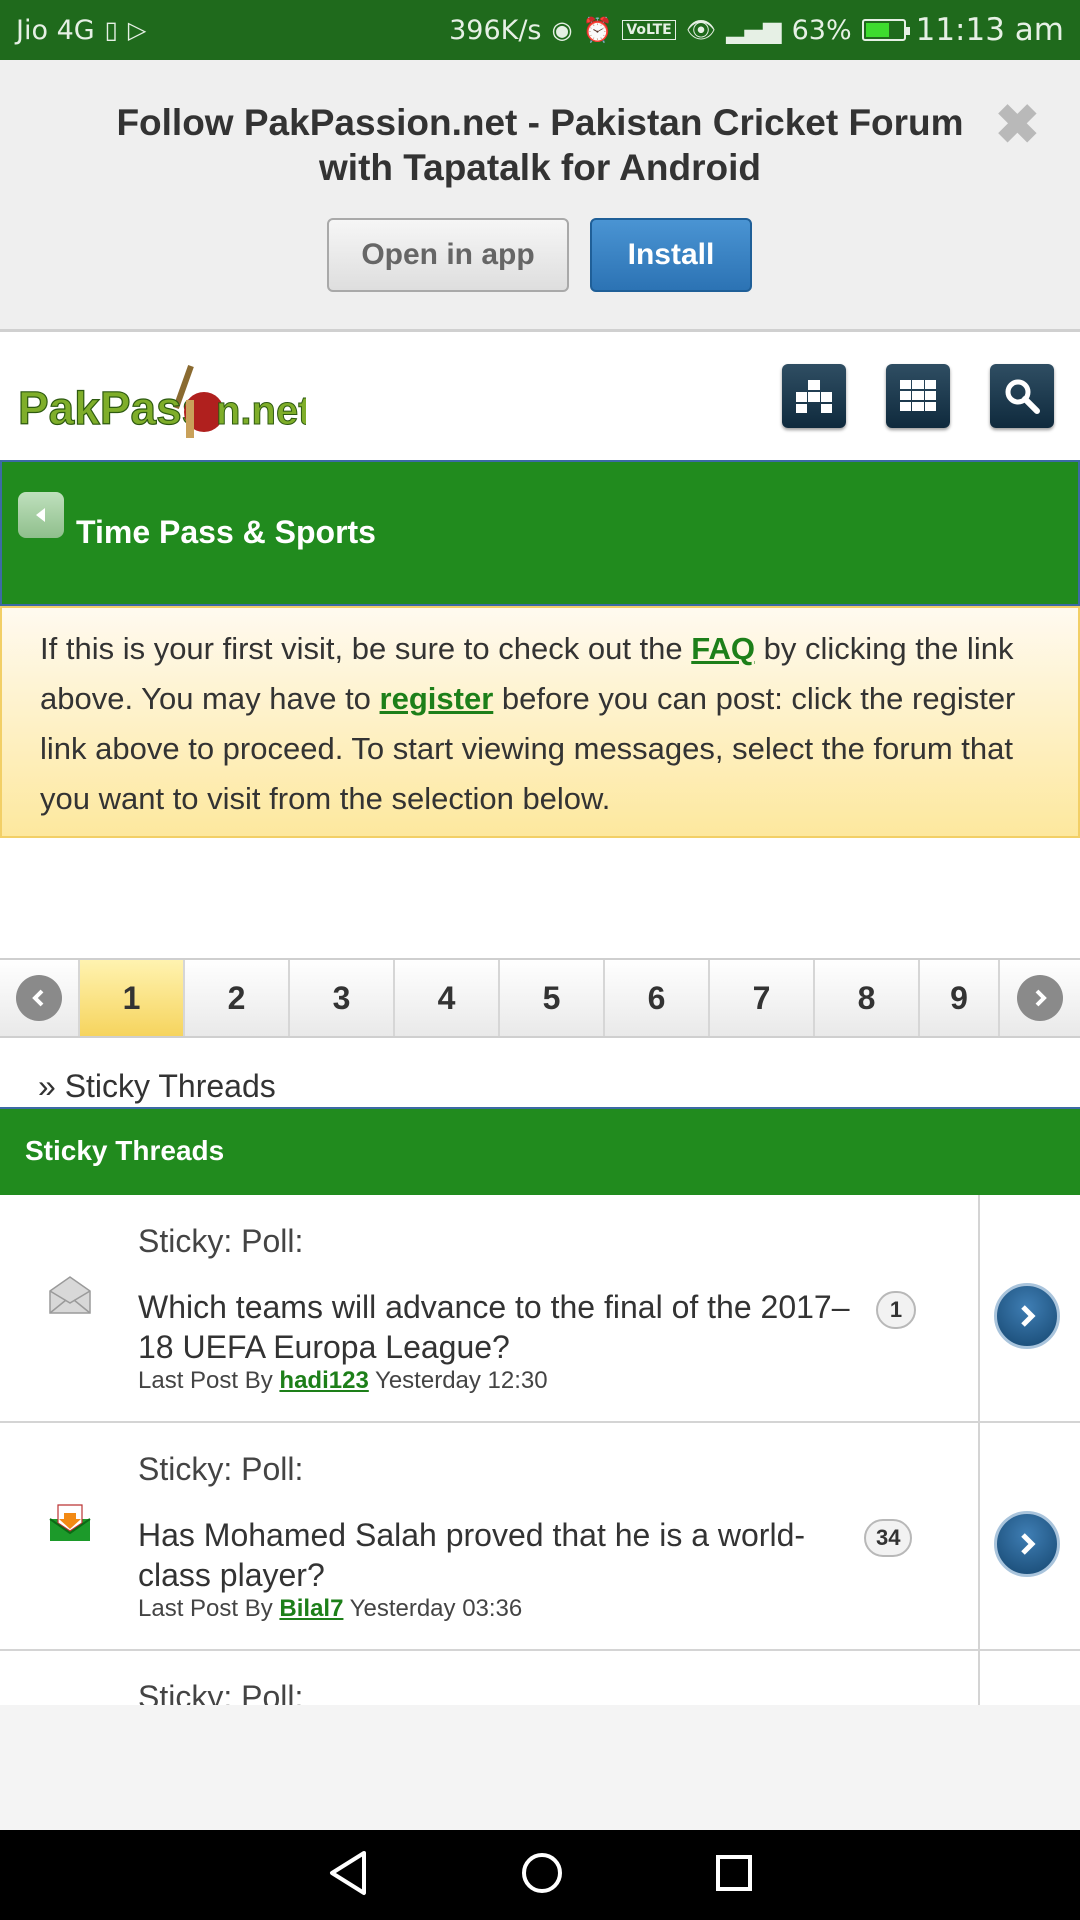  Describe the element at coordinates (448, 255) in the screenshot. I see `open-in-app-button: Open in app` at that location.